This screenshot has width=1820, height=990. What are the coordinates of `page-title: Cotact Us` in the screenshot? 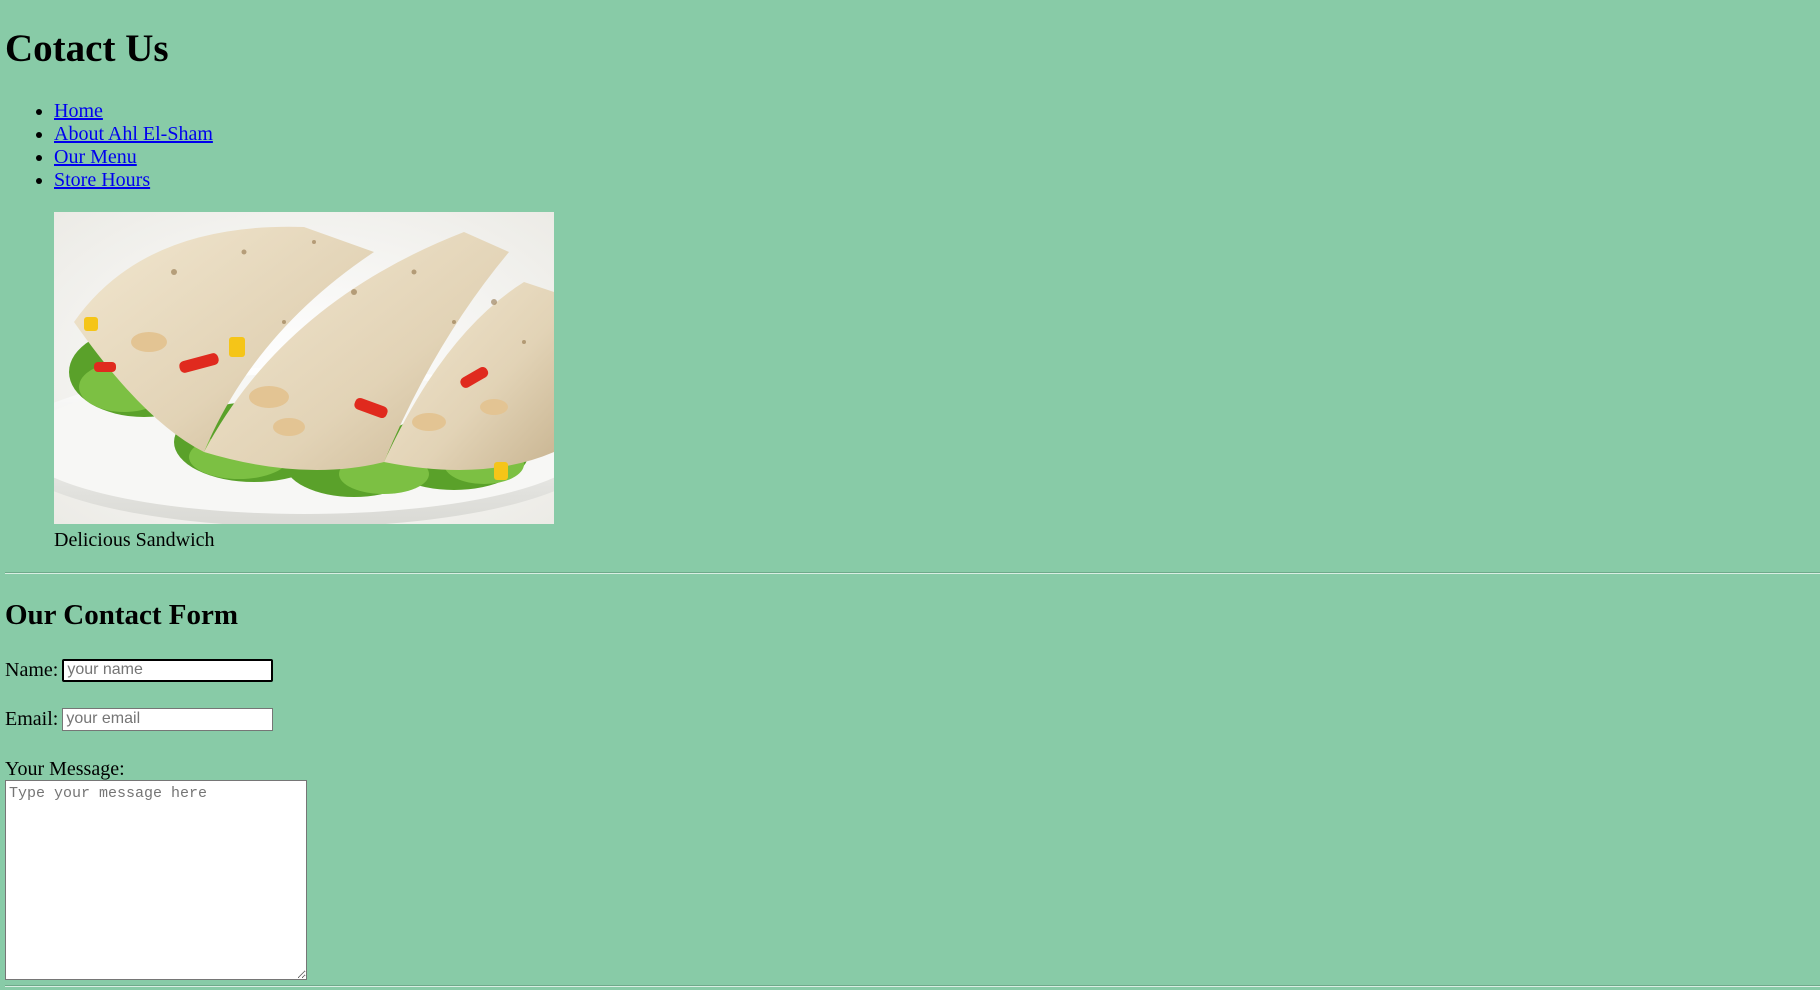 It's located at (87, 48).